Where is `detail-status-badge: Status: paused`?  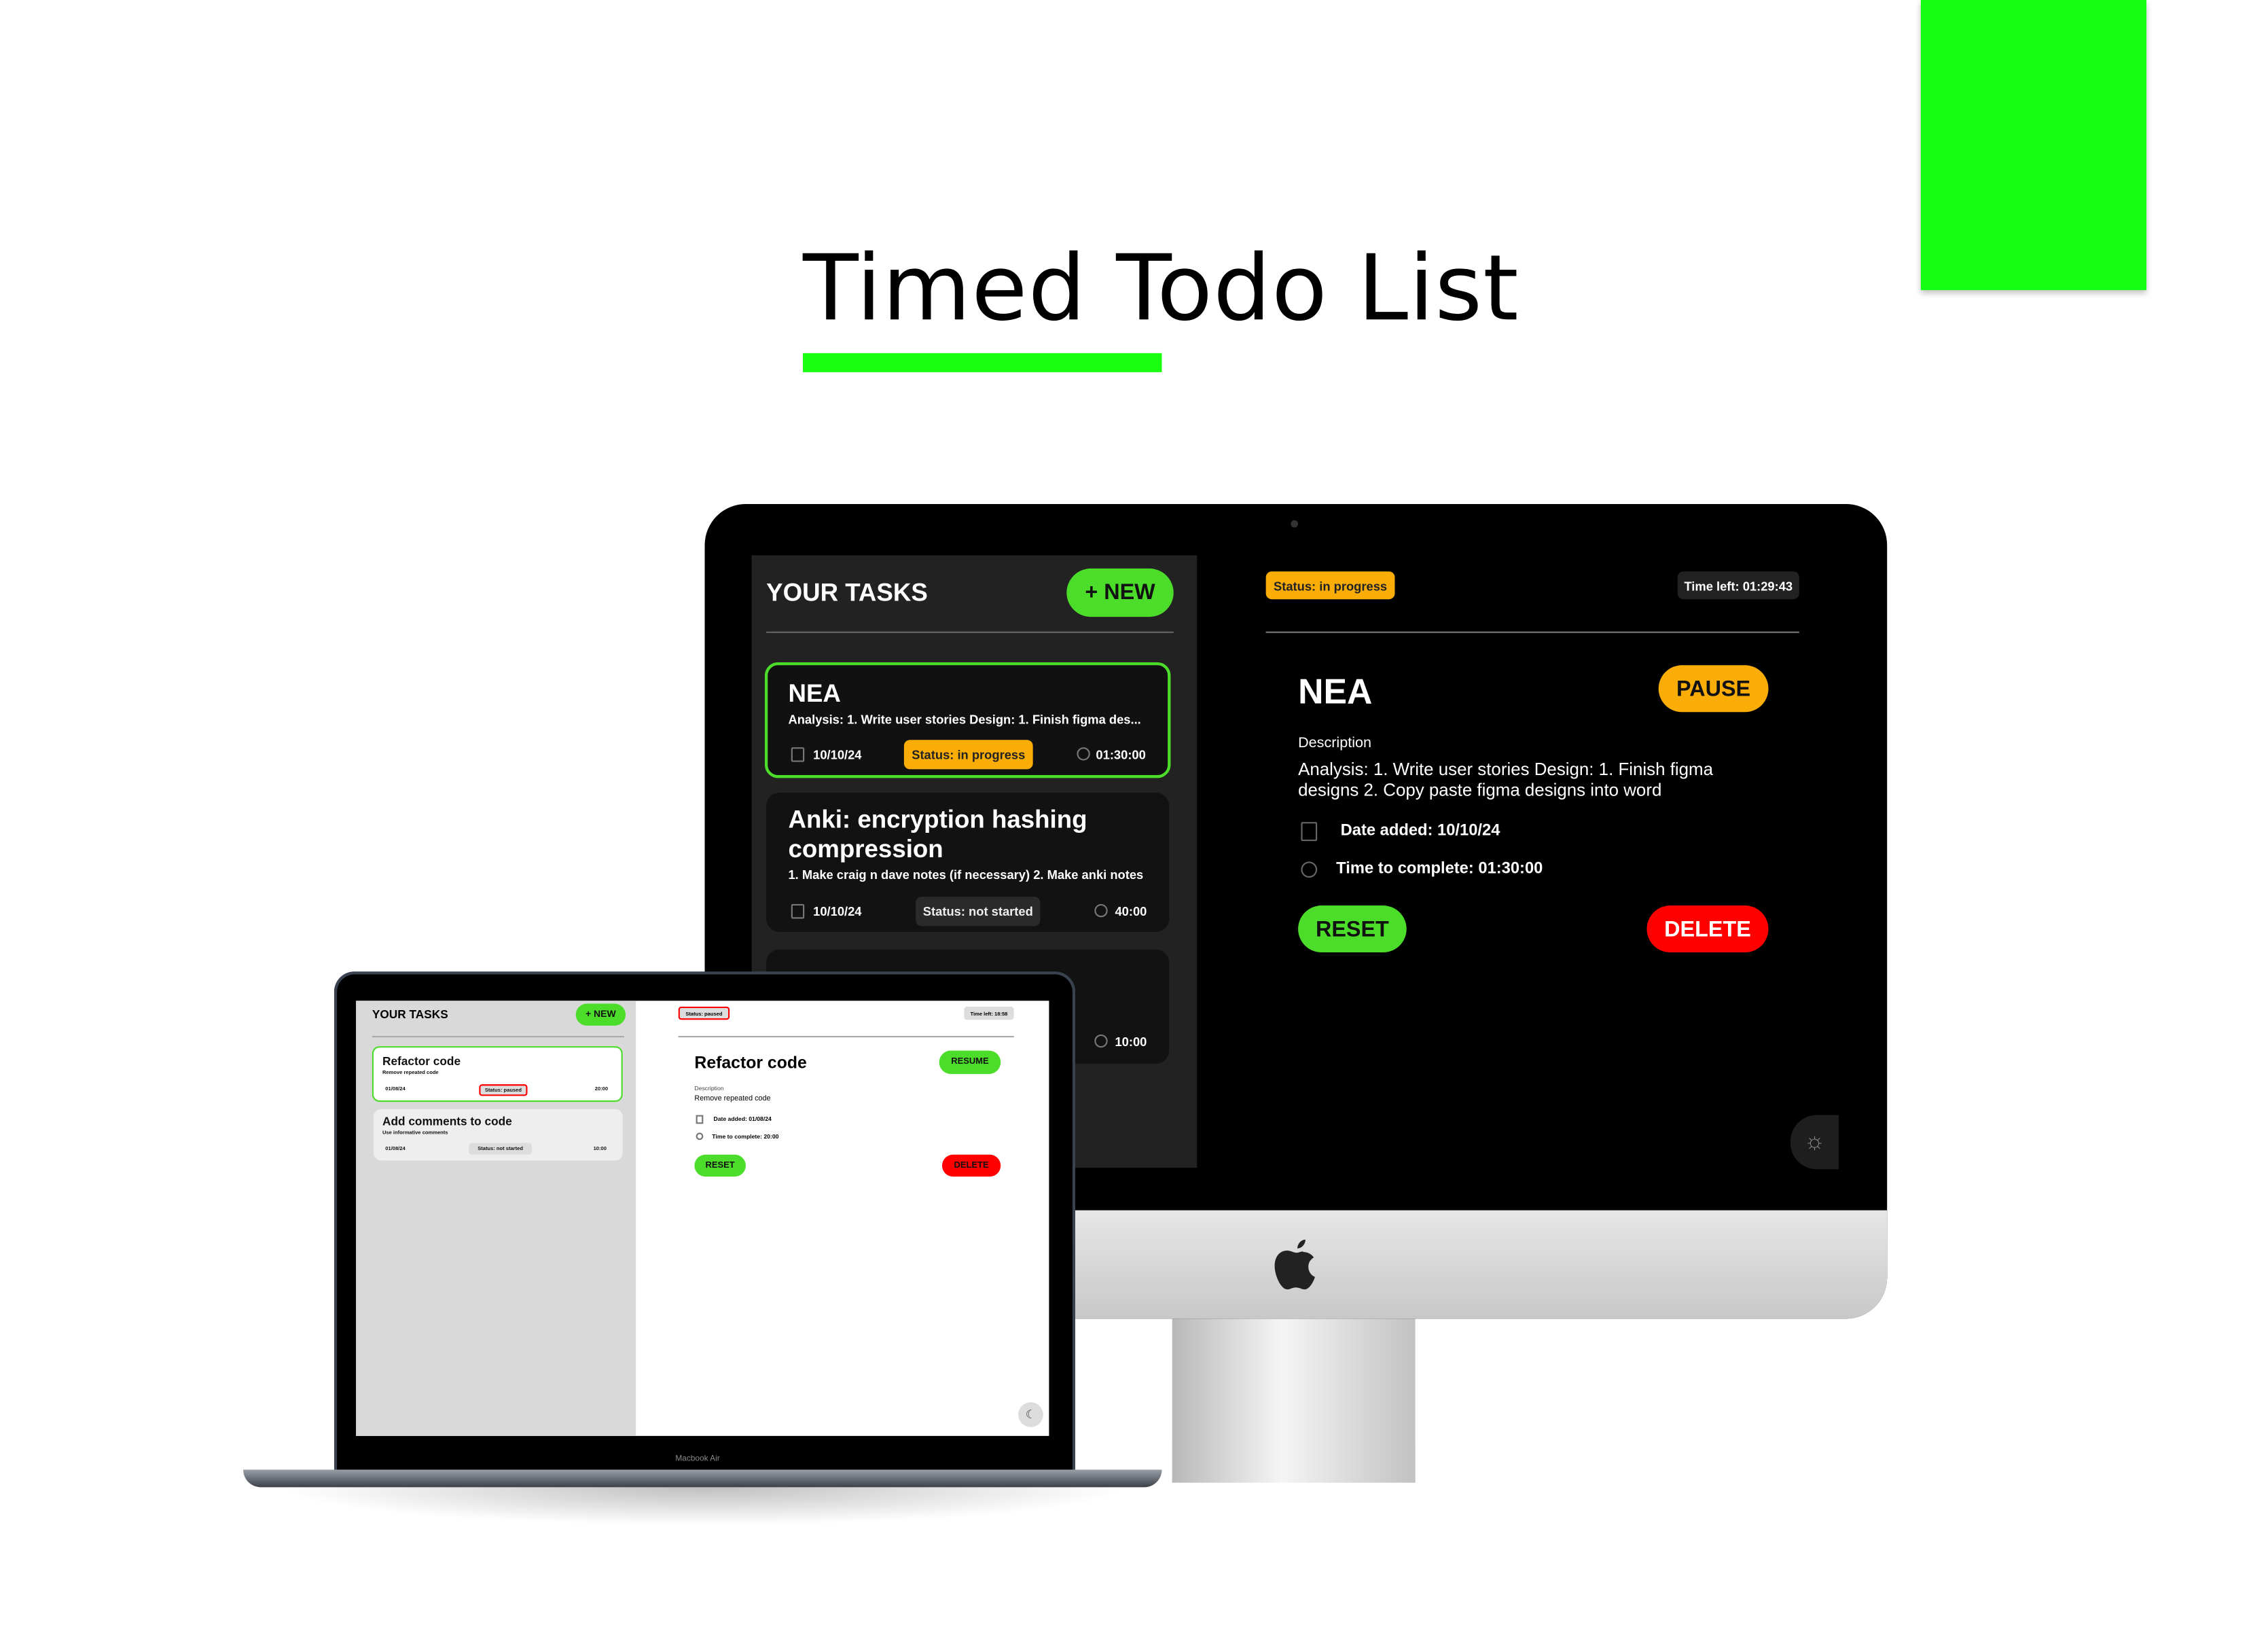 detail-status-badge: Status: paused is located at coordinates (704, 1013).